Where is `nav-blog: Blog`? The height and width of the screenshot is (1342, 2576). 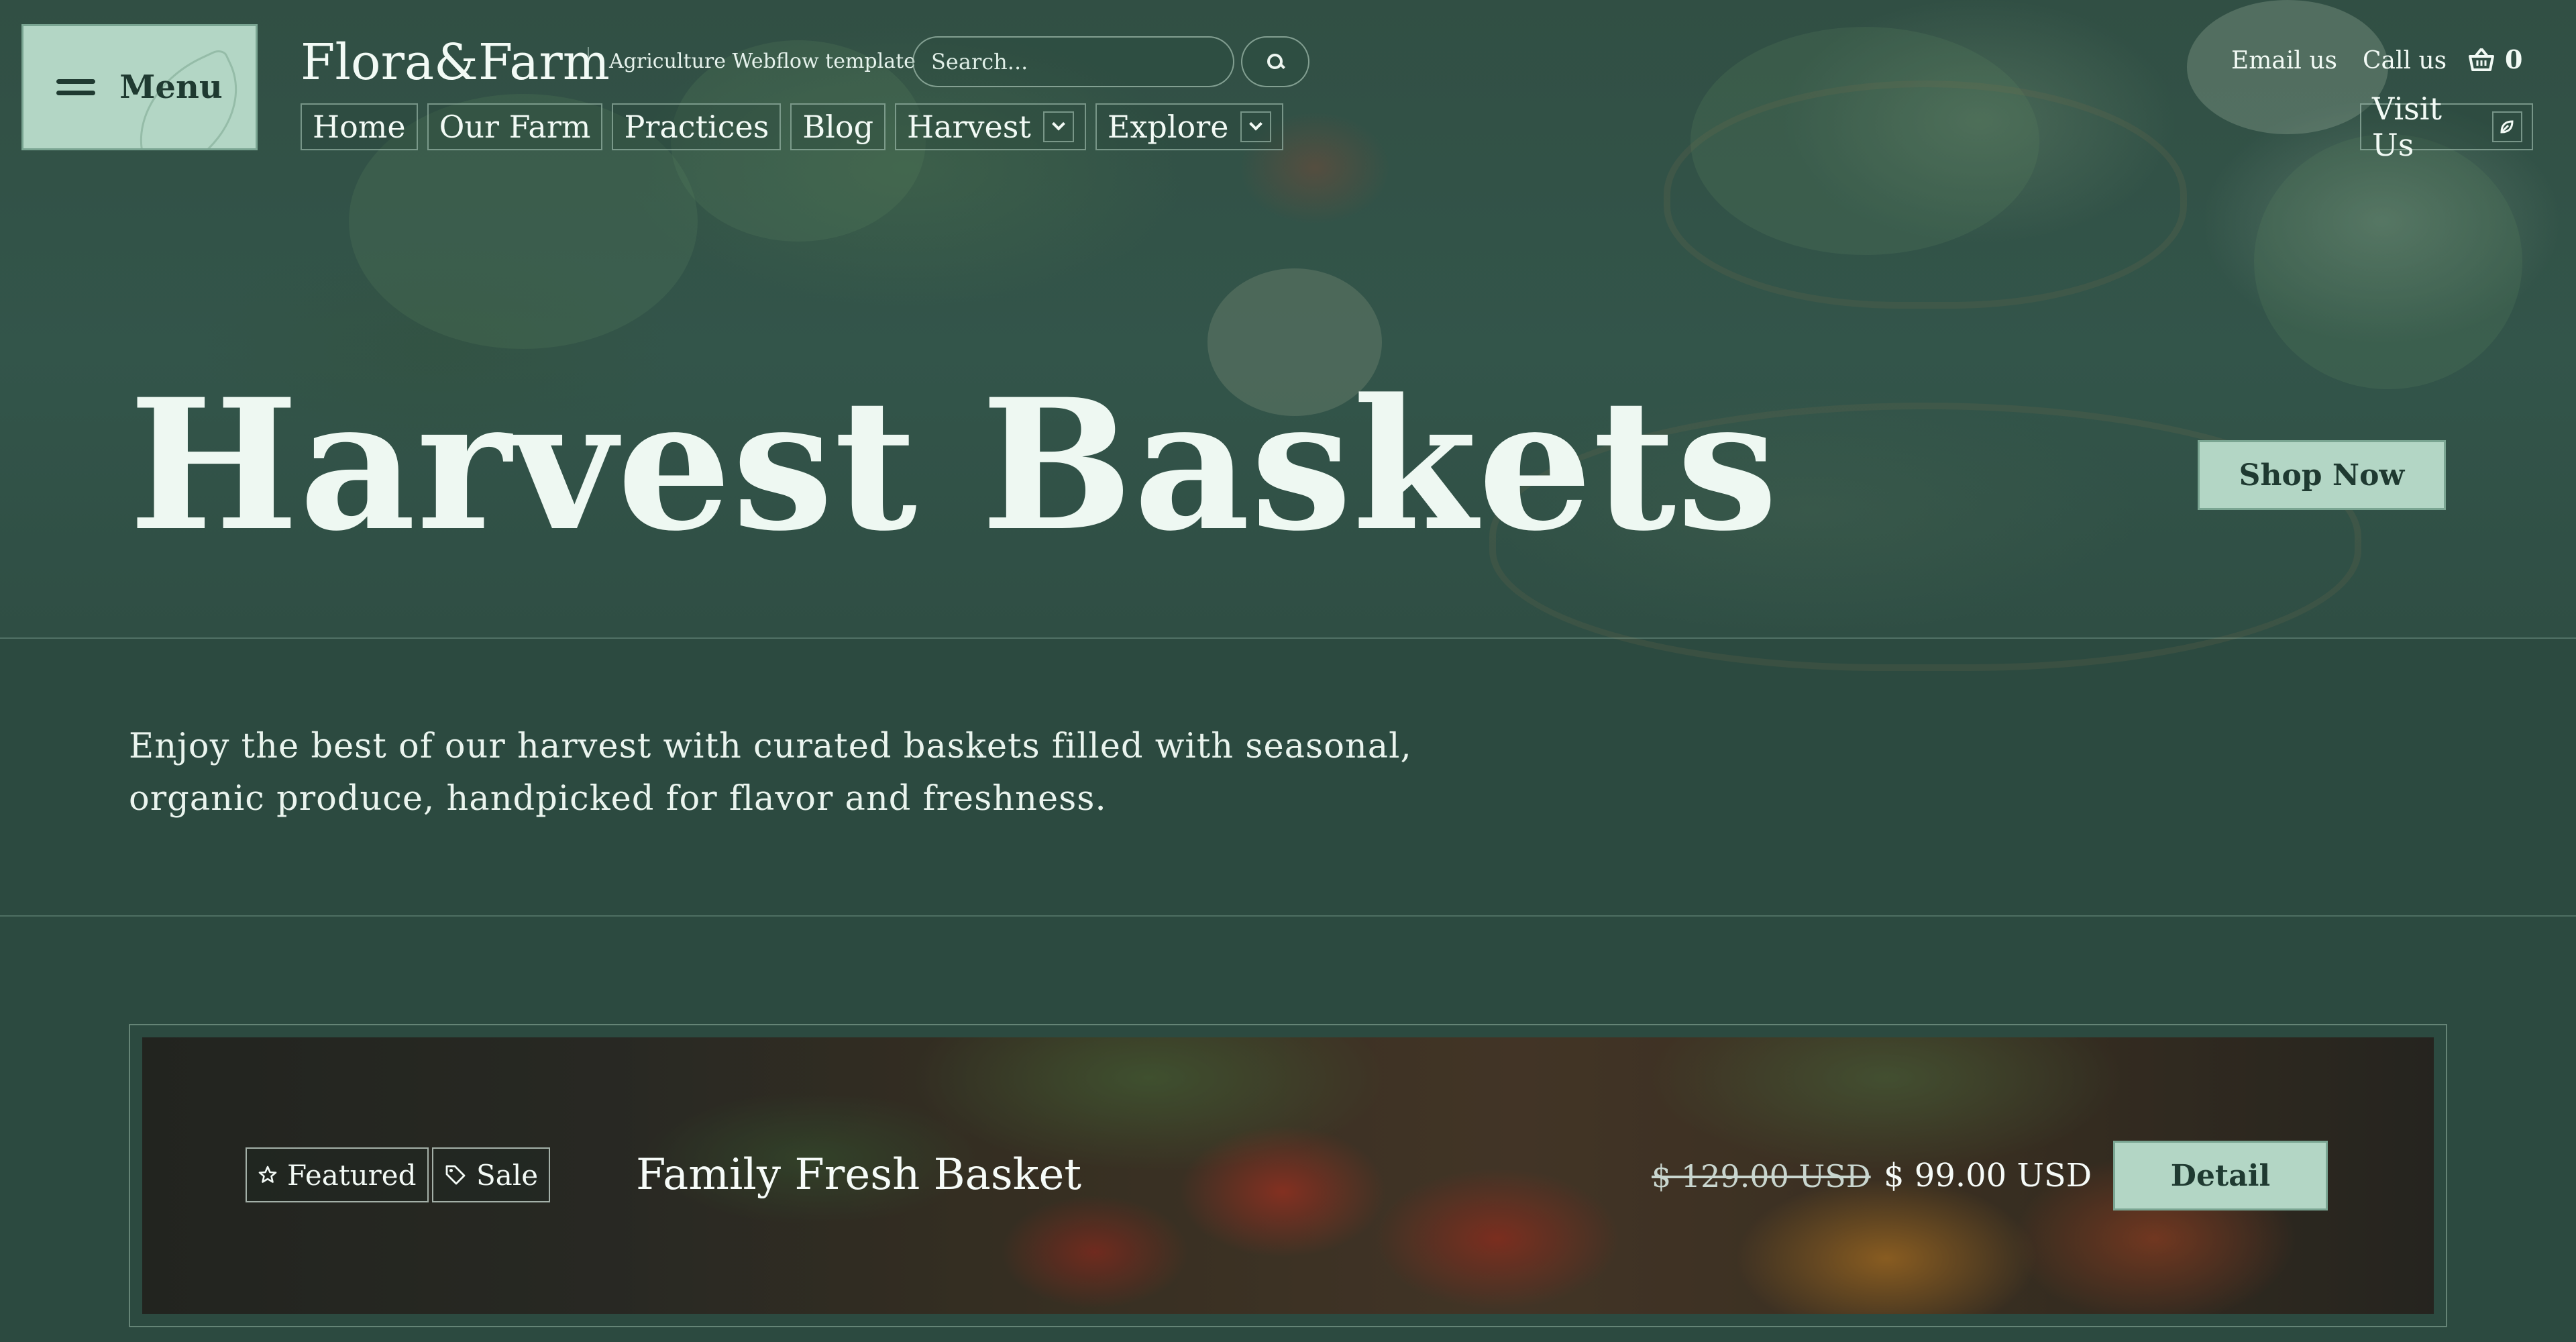
nav-blog: Blog is located at coordinates (838, 126).